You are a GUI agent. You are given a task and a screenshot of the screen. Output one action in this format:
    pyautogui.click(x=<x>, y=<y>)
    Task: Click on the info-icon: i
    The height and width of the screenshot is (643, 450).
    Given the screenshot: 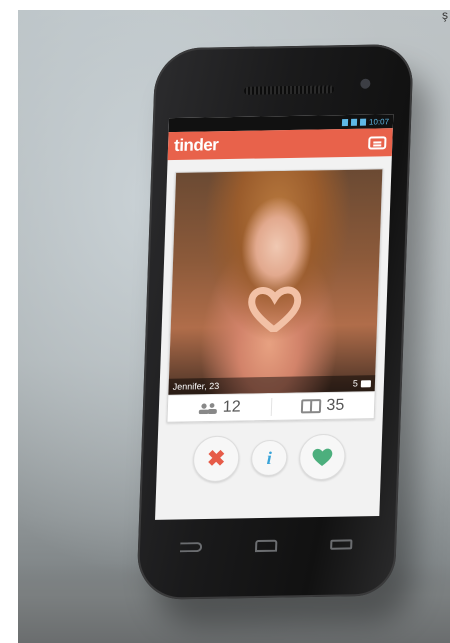 What is the action you would take?
    pyautogui.click(x=269, y=457)
    